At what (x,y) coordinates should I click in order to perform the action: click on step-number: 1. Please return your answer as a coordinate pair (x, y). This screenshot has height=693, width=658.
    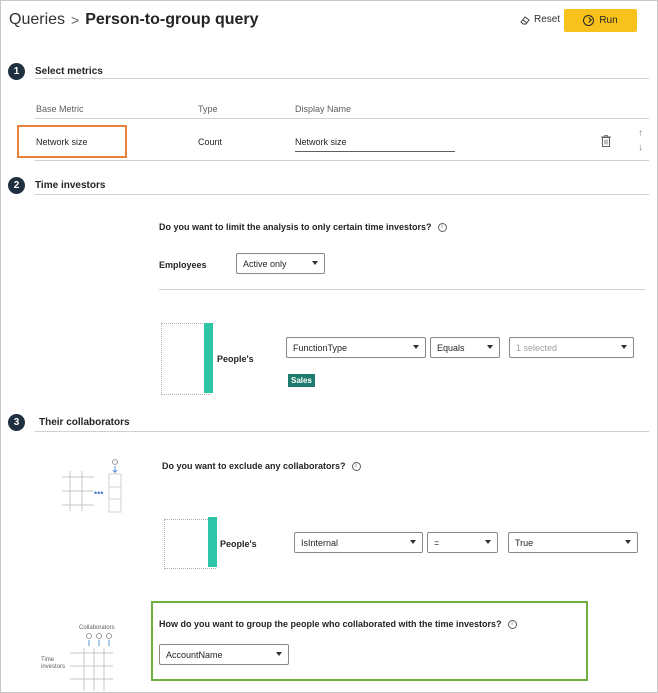
    Looking at the image, I should click on (16, 71).